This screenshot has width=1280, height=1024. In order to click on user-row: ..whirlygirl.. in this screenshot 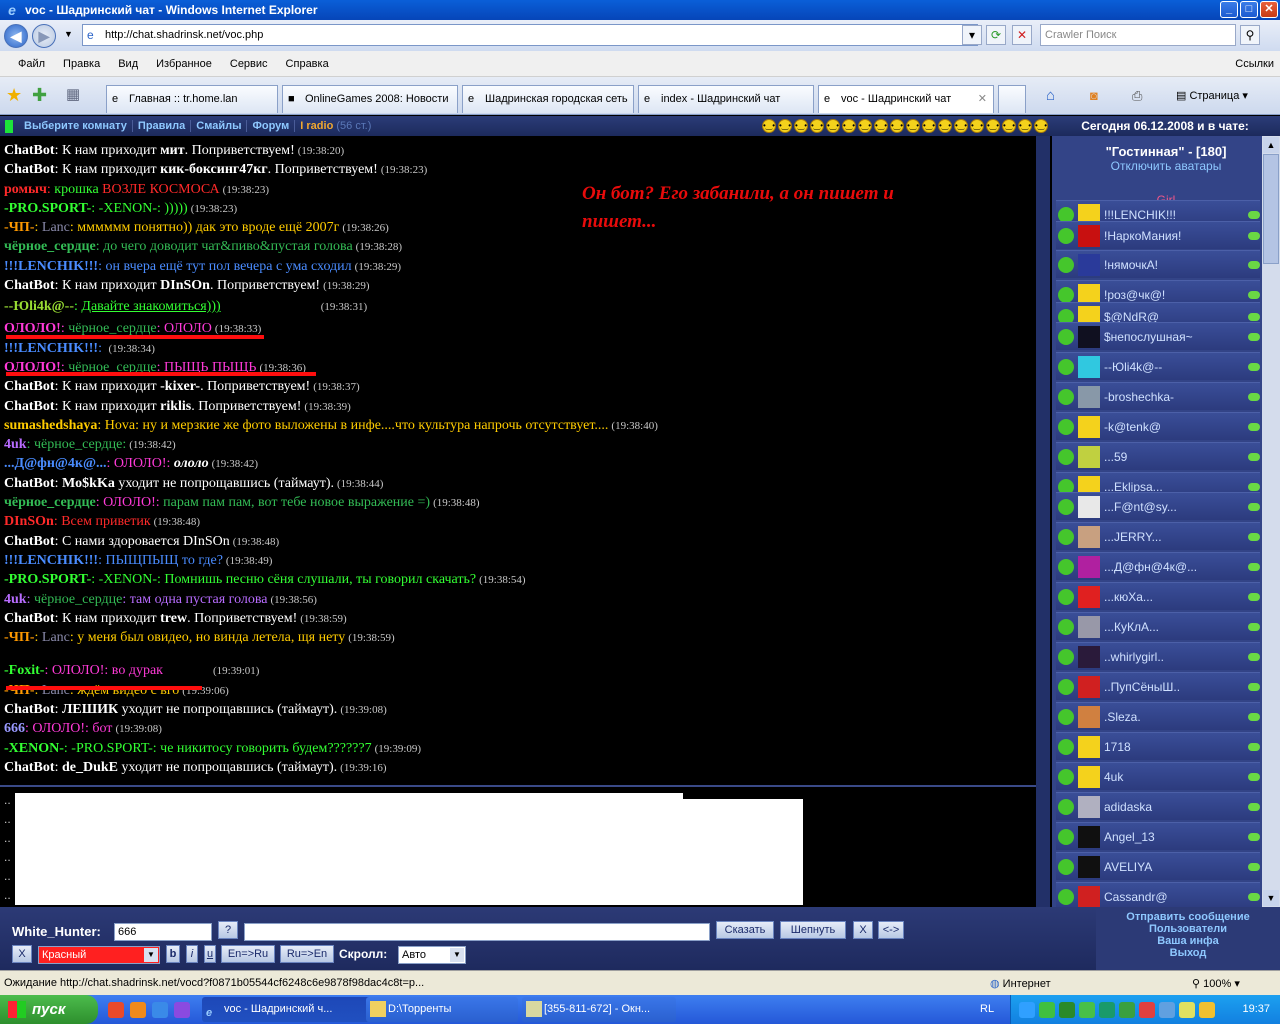, I will do `click(1158, 656)`.